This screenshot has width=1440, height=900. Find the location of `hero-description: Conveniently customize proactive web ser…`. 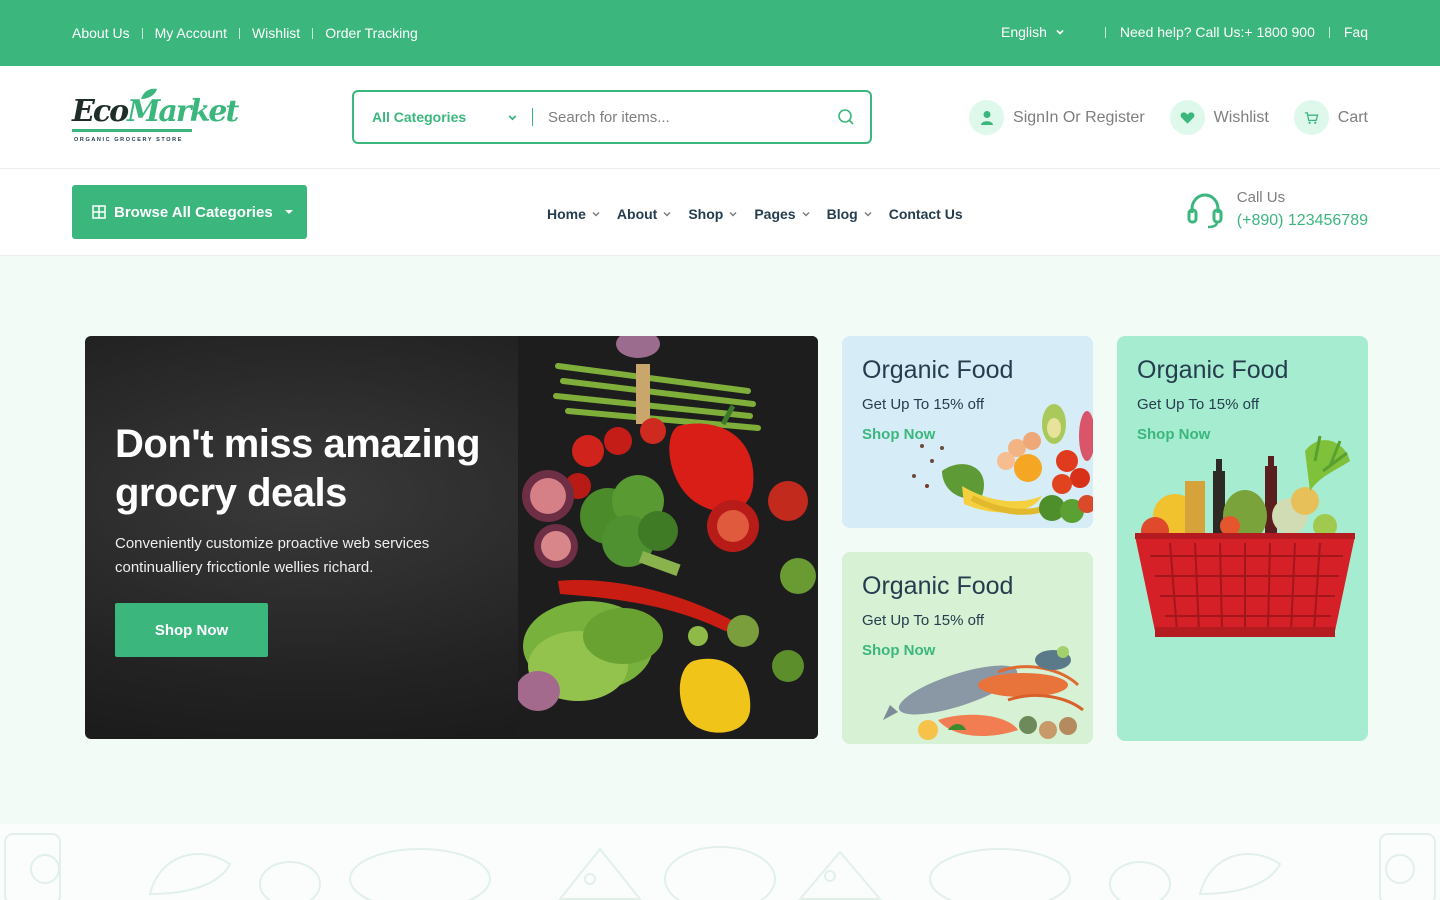

hero-description: Conveniently customize proactive web ser… is located at coordinates (272, 555).